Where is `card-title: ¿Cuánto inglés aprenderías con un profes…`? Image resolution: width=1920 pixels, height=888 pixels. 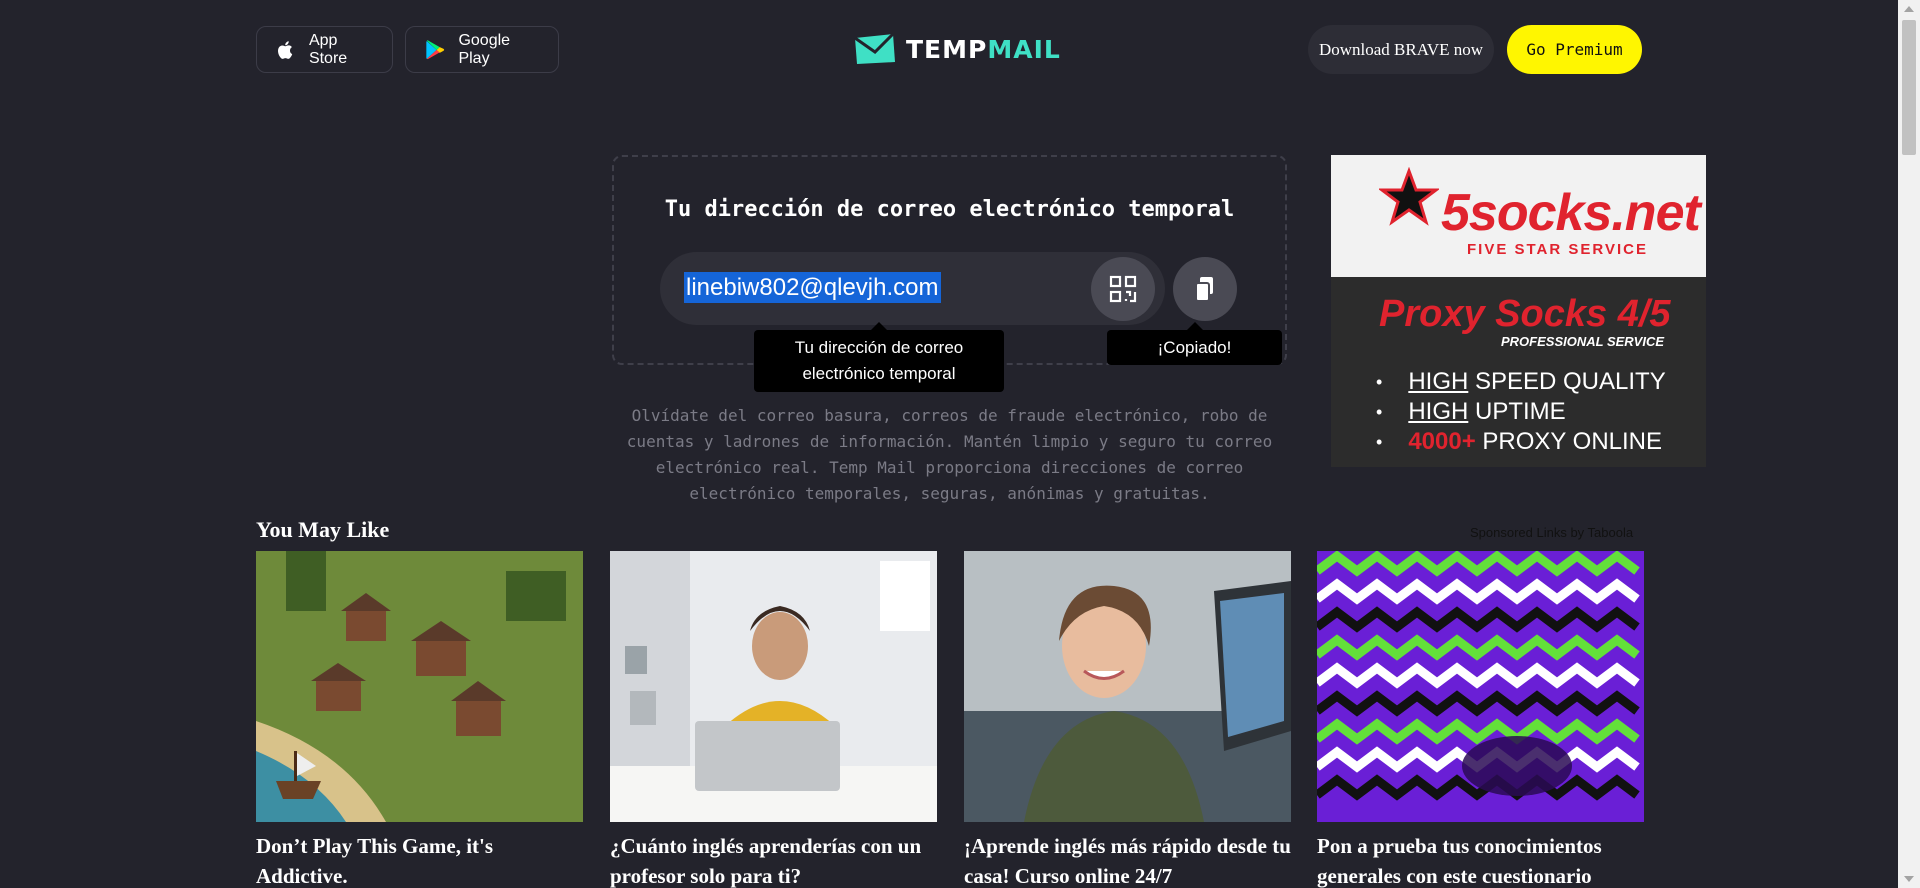
card-title: ¿Cuánto inglés aprenderías con un profes… is located at coordinates (773, 859).